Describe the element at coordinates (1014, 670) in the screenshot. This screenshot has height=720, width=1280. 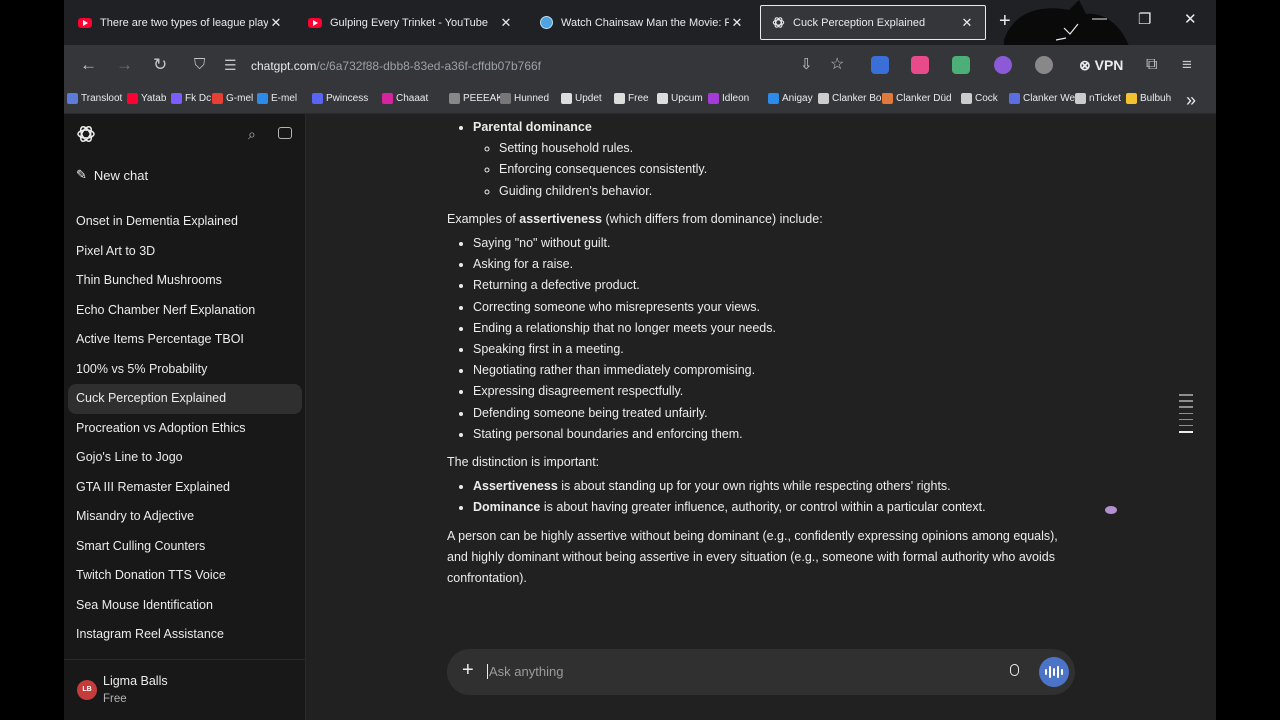
I see `microphone-icon` at that location.